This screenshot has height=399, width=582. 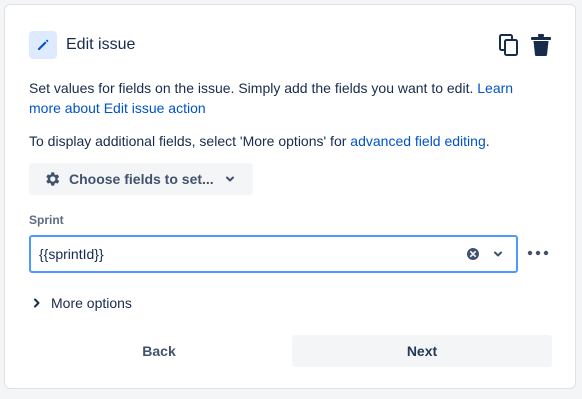 I want to click on advanced-field-editing-link: advanced field editing, so click(x=417, y=141).